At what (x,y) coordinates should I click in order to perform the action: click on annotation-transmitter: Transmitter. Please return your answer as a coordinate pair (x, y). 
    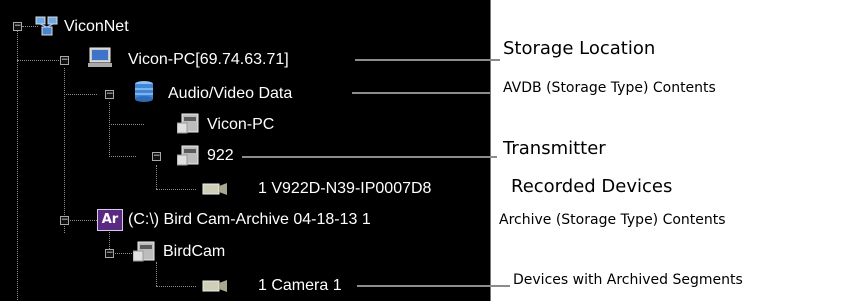
    Looking at the image, I should click on (554, 148).